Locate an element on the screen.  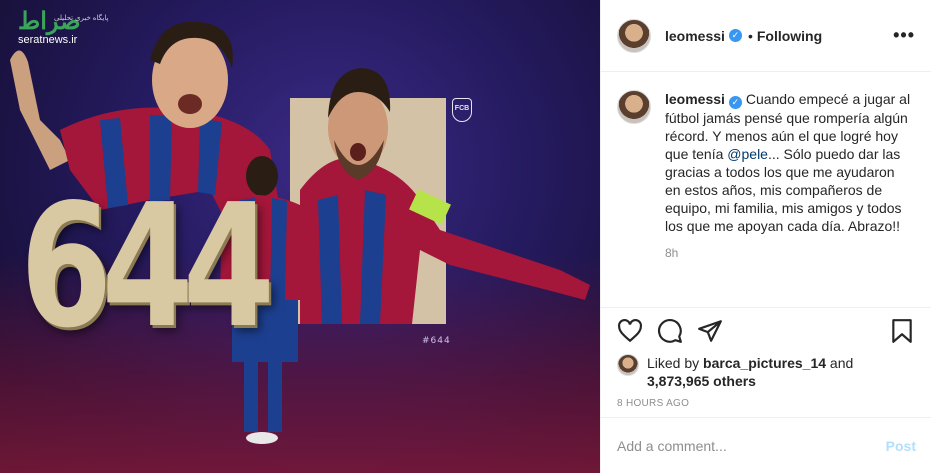
bookmark-icon is located at coordinates (902, 331).